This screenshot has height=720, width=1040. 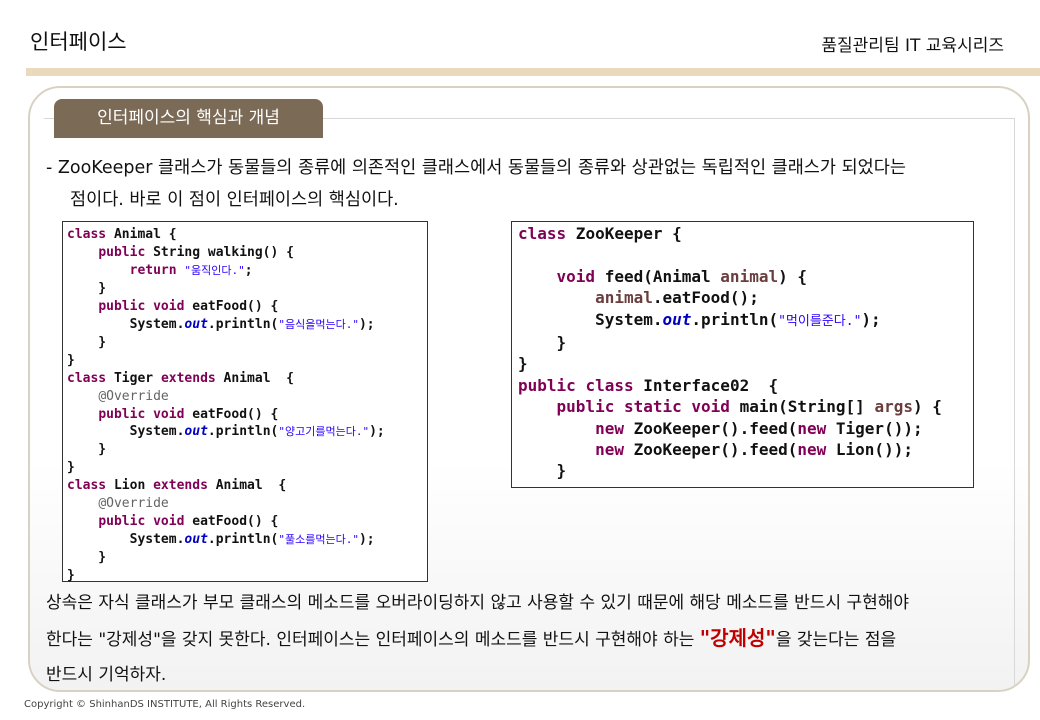 What do you see at coordinates (219, 252) in the screenshot?
I see `code-token: String walking() {` at bounding box center [219, 252].